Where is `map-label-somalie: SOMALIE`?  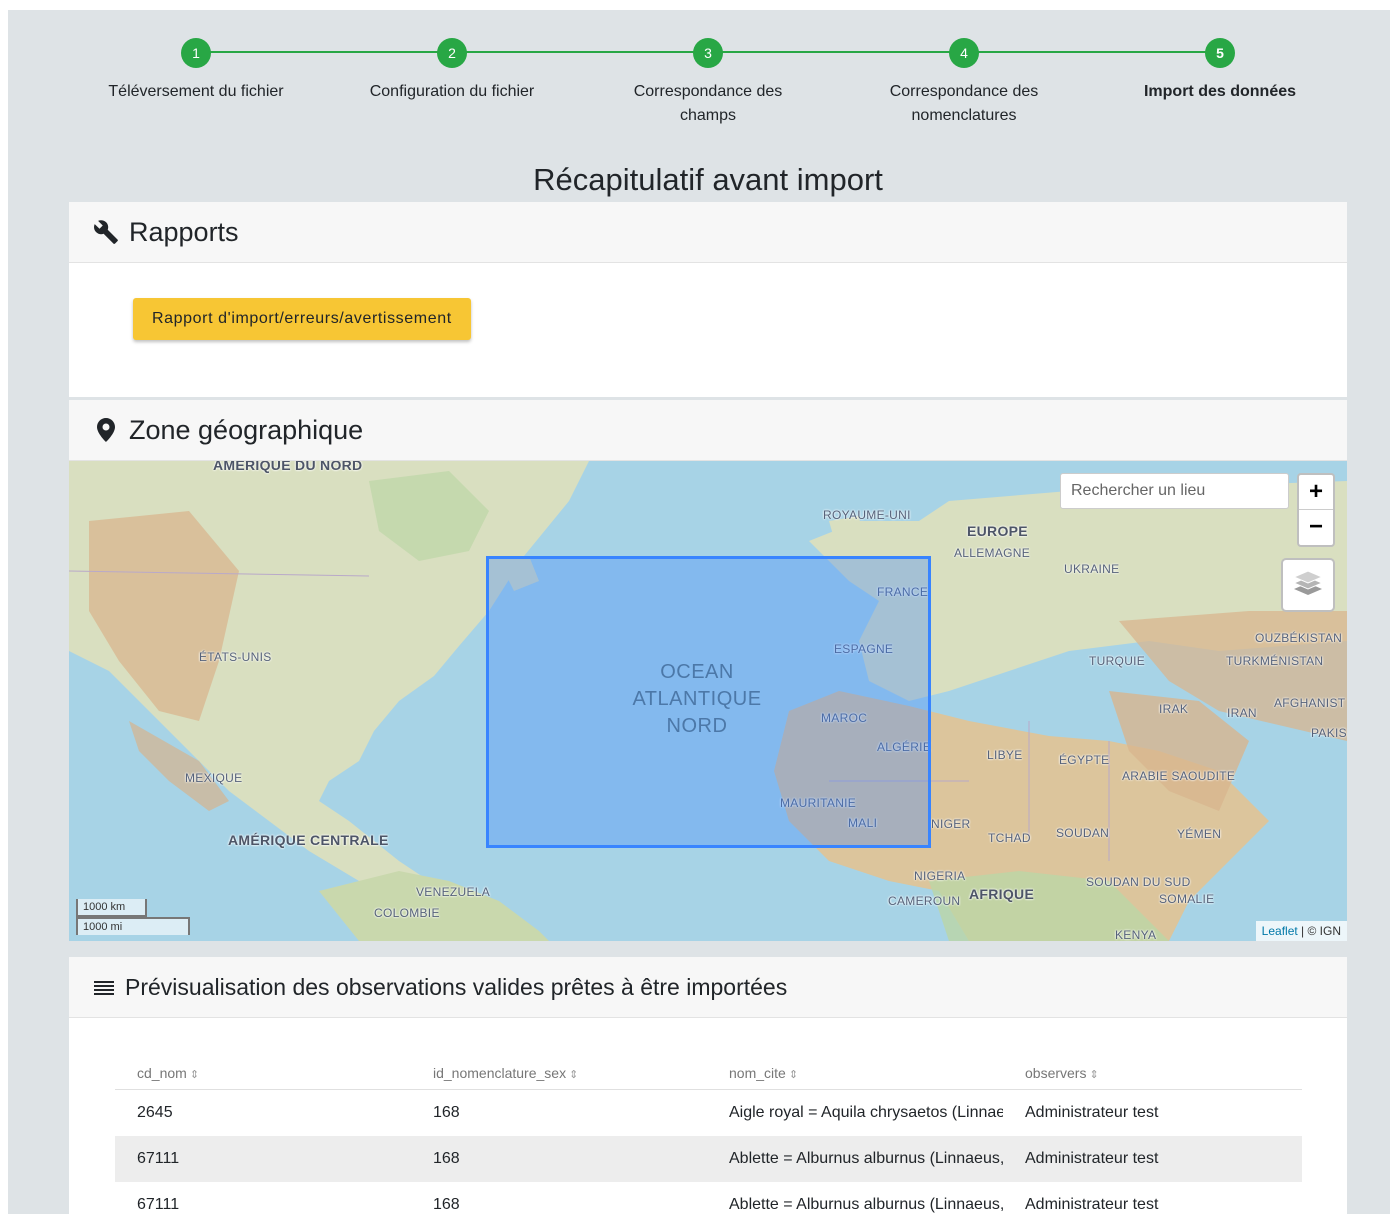
map-label-somalie: SOMALIE is located at coordinates (1187, 899).